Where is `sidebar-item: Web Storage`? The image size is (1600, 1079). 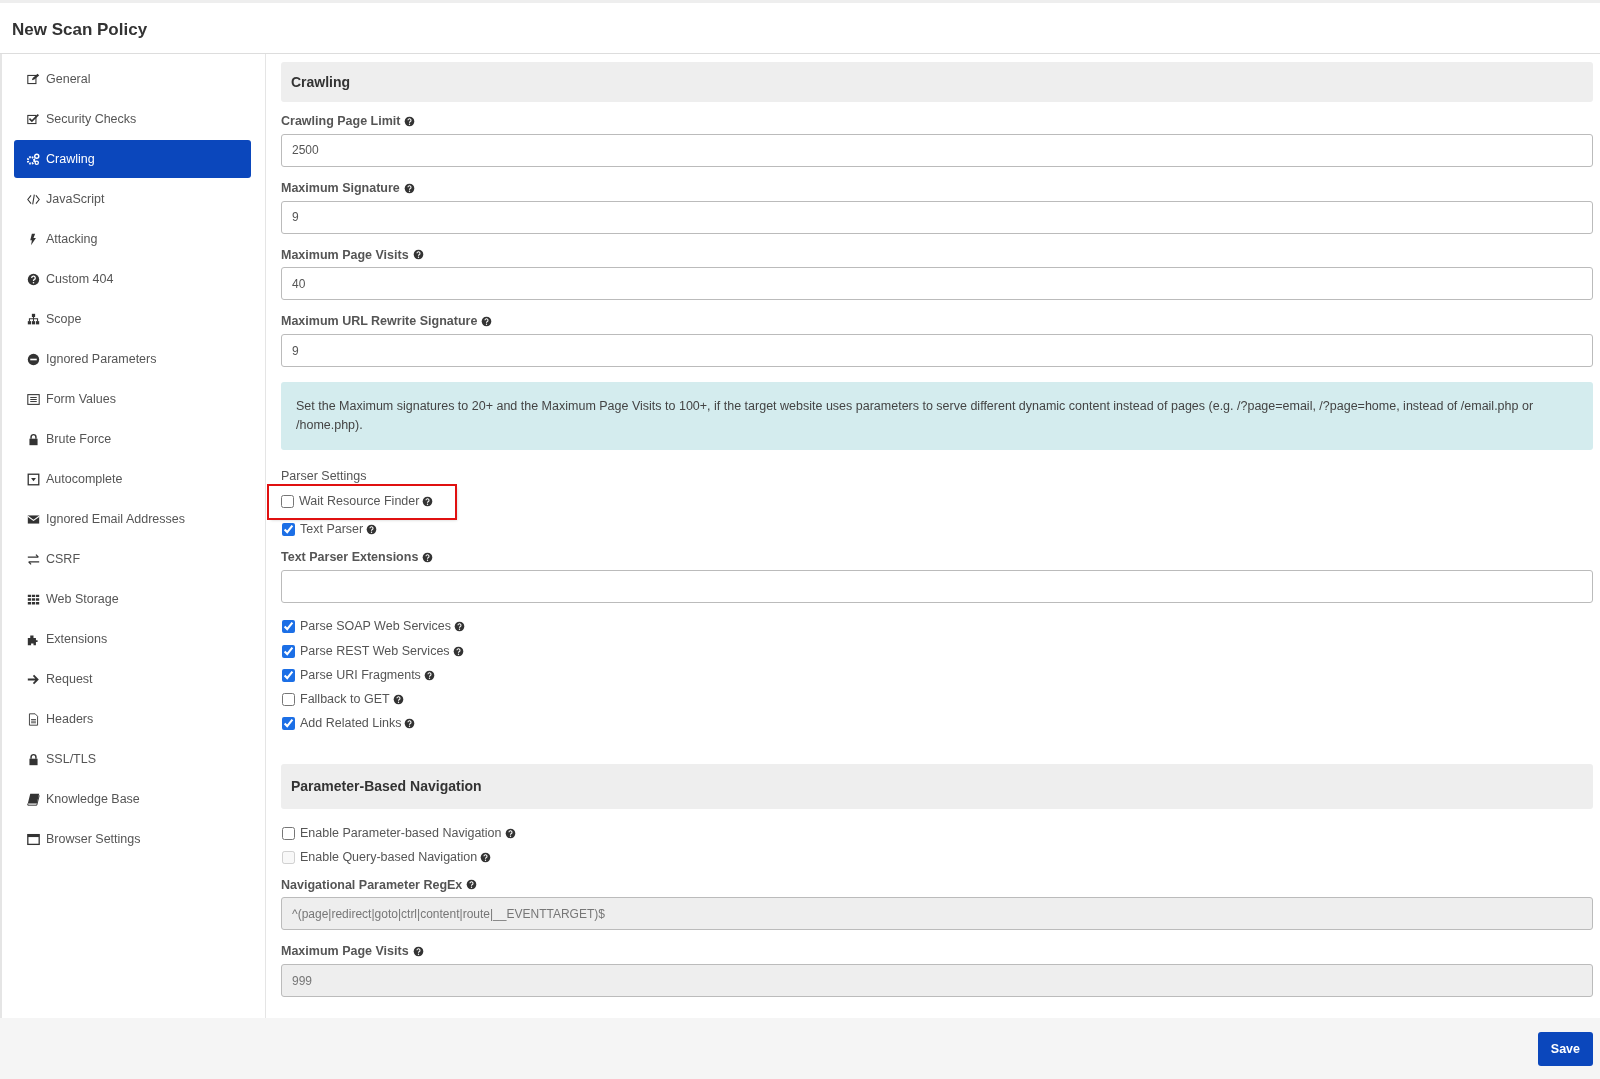
sidebar-item: Web Storage is located at coordinates (132, 599).